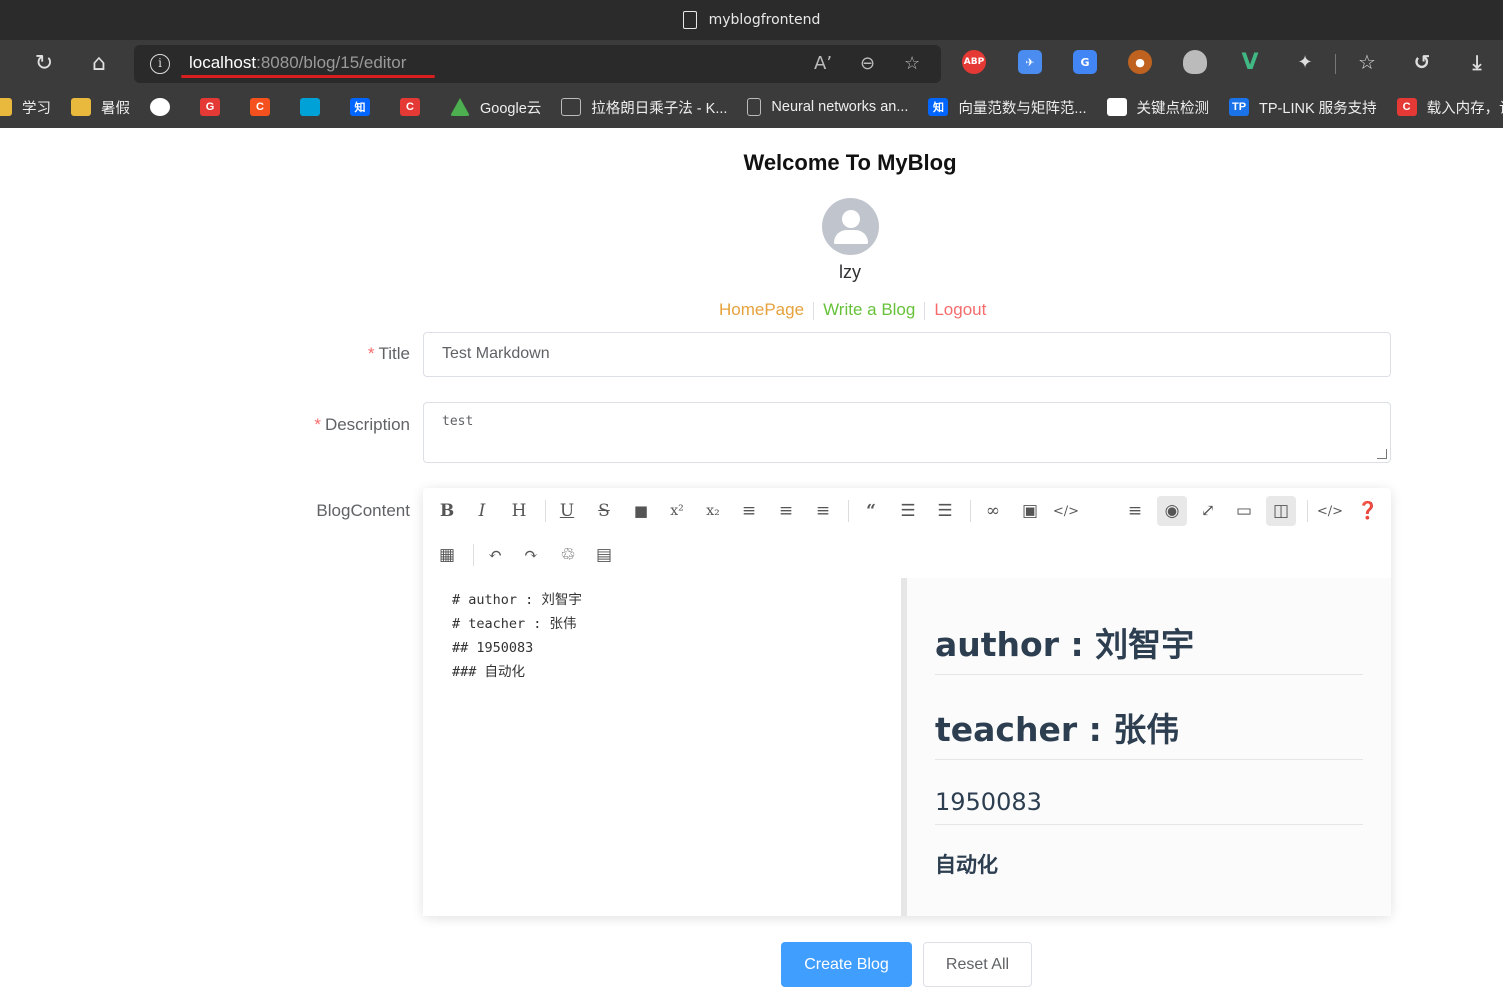 Image resolution: width=1503 pixels, height=1007 pixels. Describe the element at coordinates (100, 107) in the screenshot. I see `bookmark-folder-summer: 暑假` at that location.